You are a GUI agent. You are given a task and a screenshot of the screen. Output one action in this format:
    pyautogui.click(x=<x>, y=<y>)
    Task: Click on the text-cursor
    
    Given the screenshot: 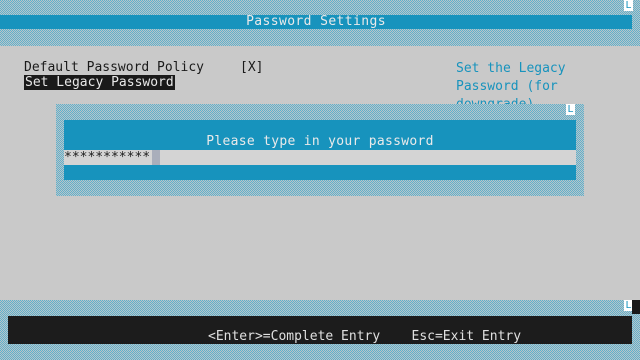 What is the action you would take?
    pyautogui.click(x=156, y=157)
    